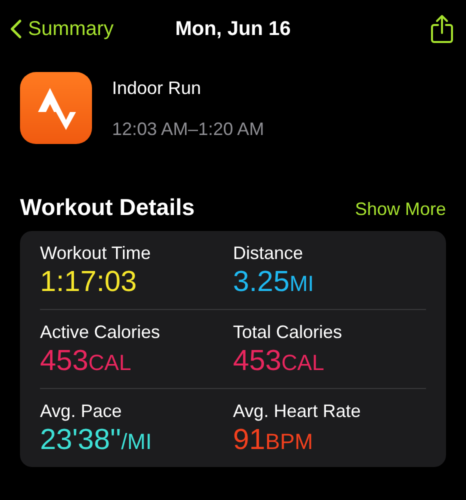 The width and height of the screenshot is (466, 500). I want to click on metric-value: 1:17:03, so click(88, 282).